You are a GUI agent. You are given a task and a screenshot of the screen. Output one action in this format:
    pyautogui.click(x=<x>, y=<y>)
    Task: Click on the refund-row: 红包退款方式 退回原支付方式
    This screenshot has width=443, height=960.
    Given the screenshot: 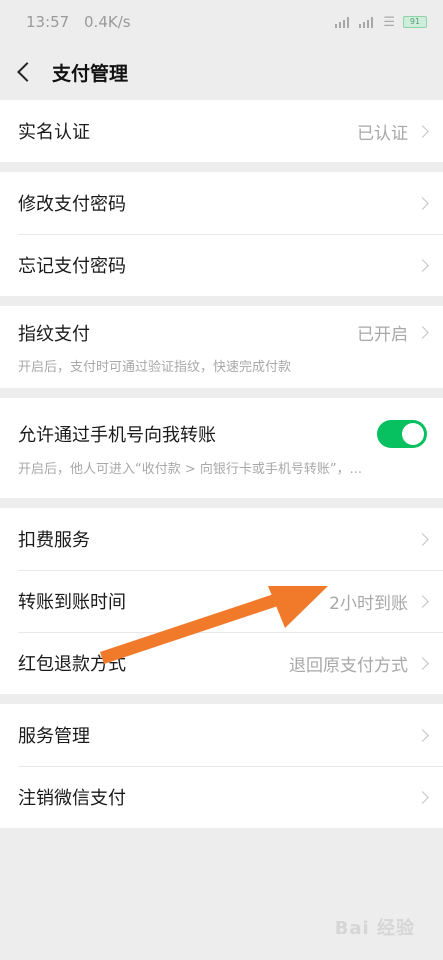 What is the action you would take?
    pyautogui.click(x=221, y=663)
    